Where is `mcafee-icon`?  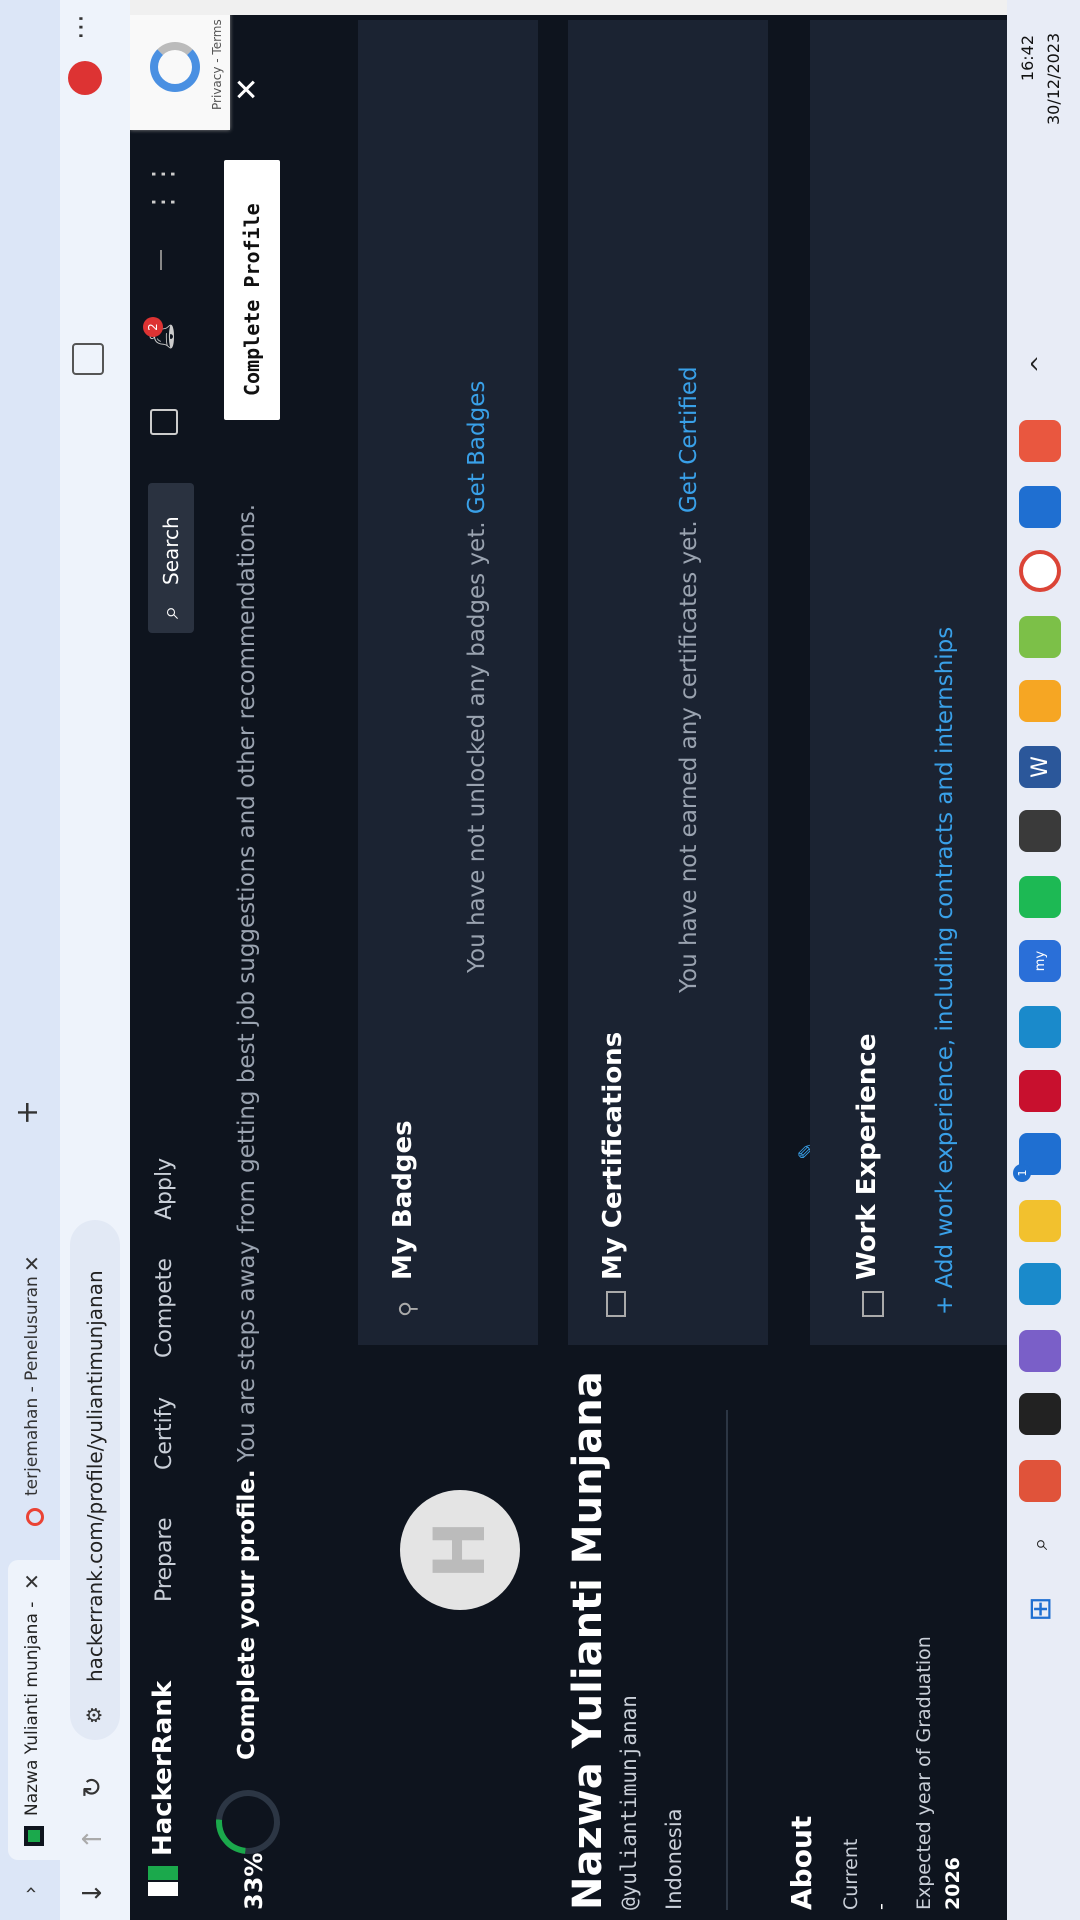 mcafee-icon is located at coordinates (1040, 1091).